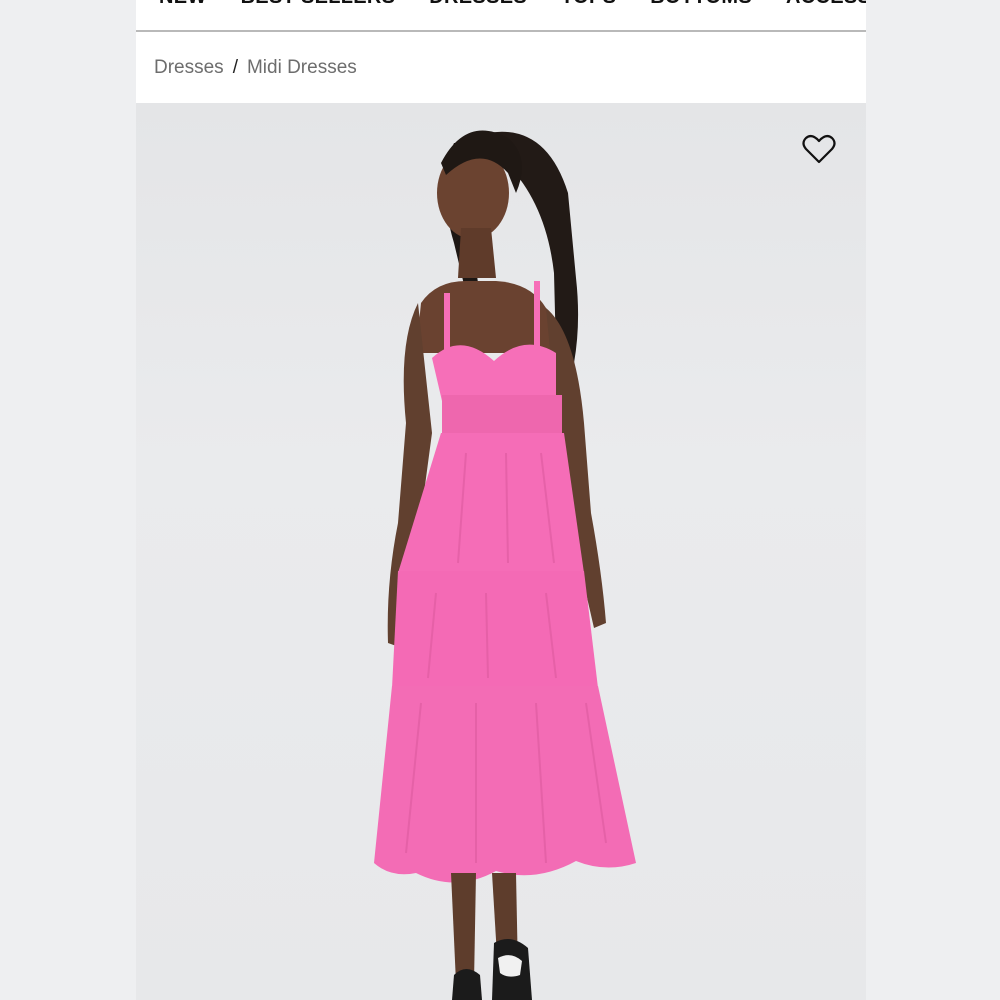 Image resolution: width=1000 pixels, height=1000 pixels. Describe the element at coordinates (189, 68) in the screenshot. I see `breadcrumb-dresses: Dresses` at that location.